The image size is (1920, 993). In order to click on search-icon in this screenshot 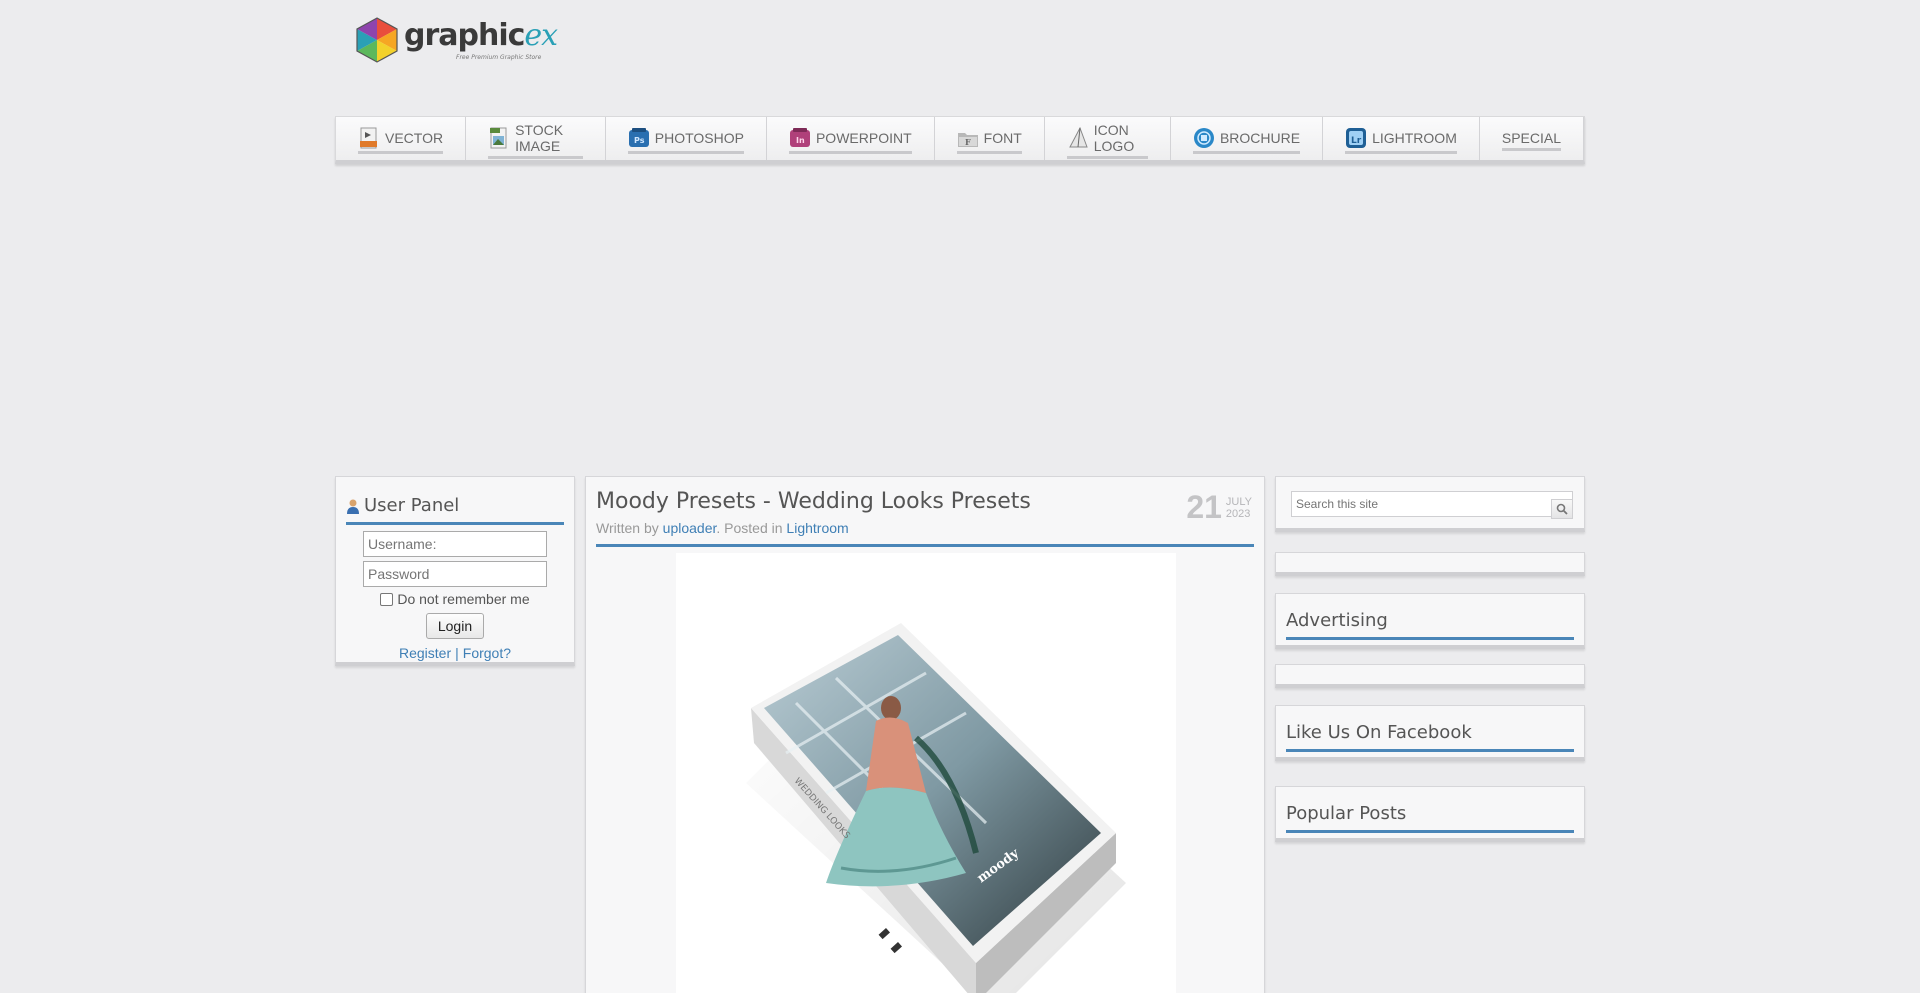, I will do `click(1562, 509)`.